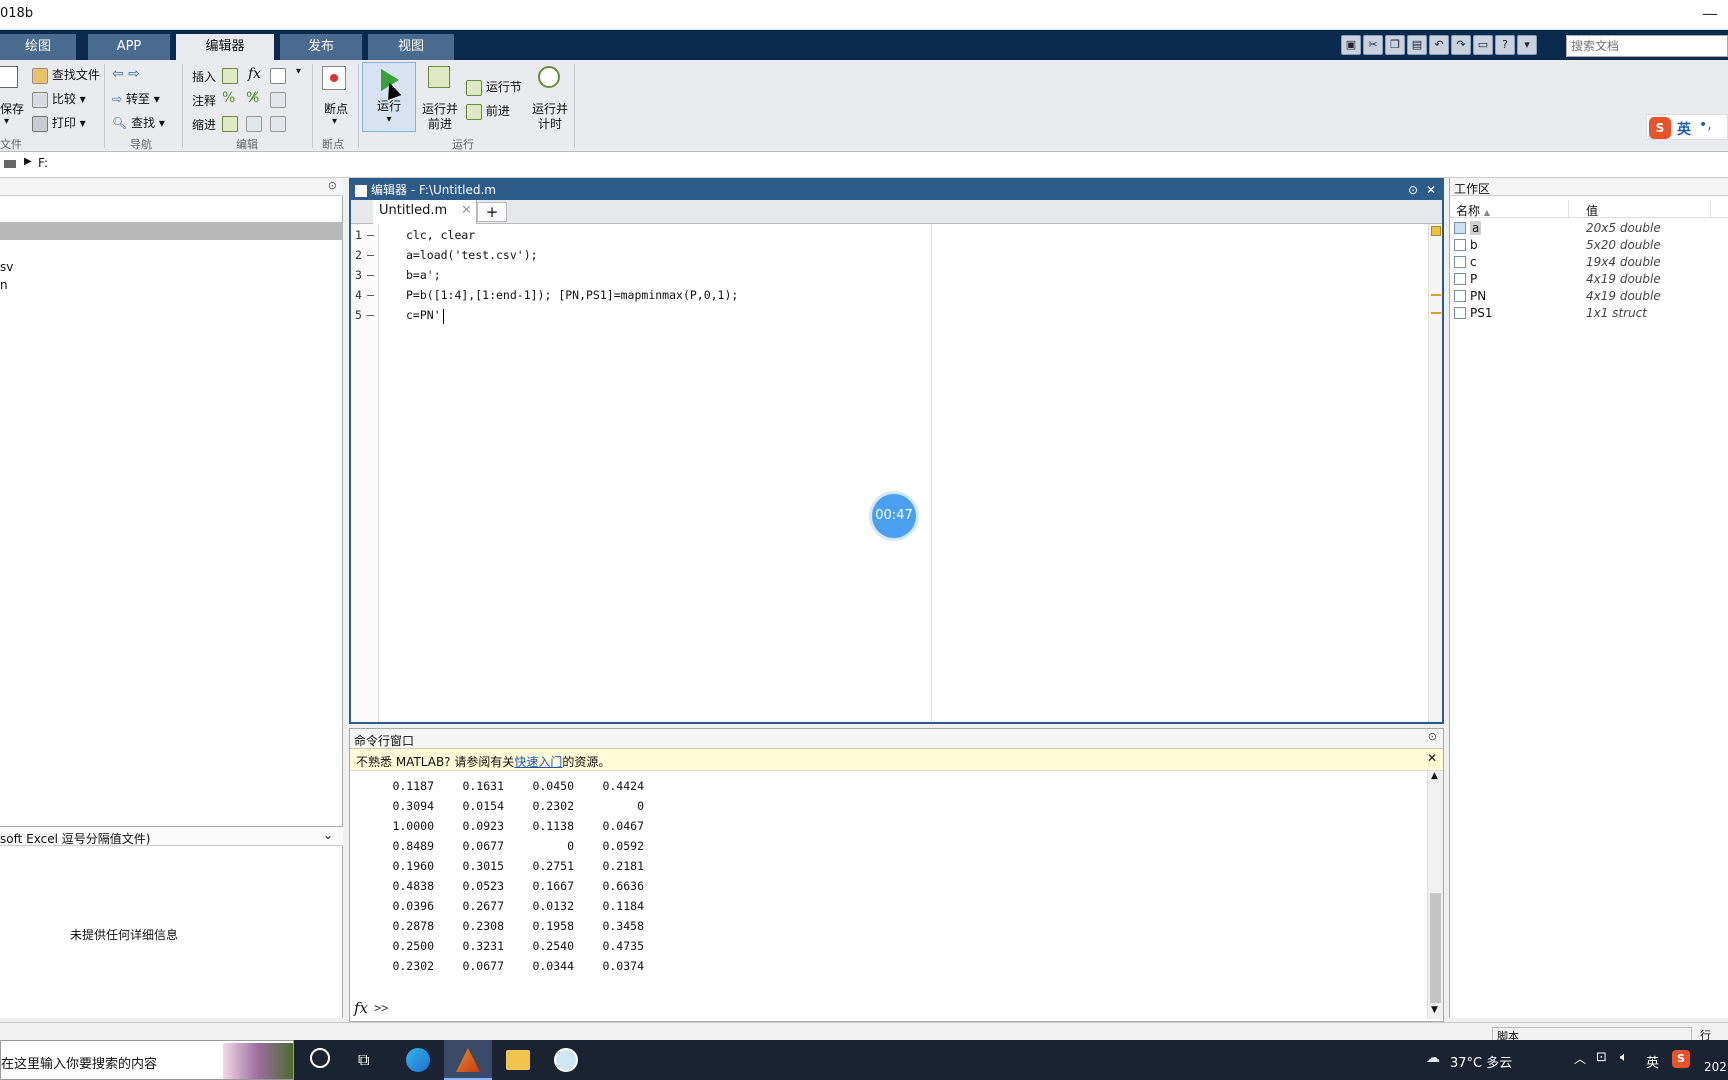  I want to click on close-tab-icon: ✕, so click(466, 211).